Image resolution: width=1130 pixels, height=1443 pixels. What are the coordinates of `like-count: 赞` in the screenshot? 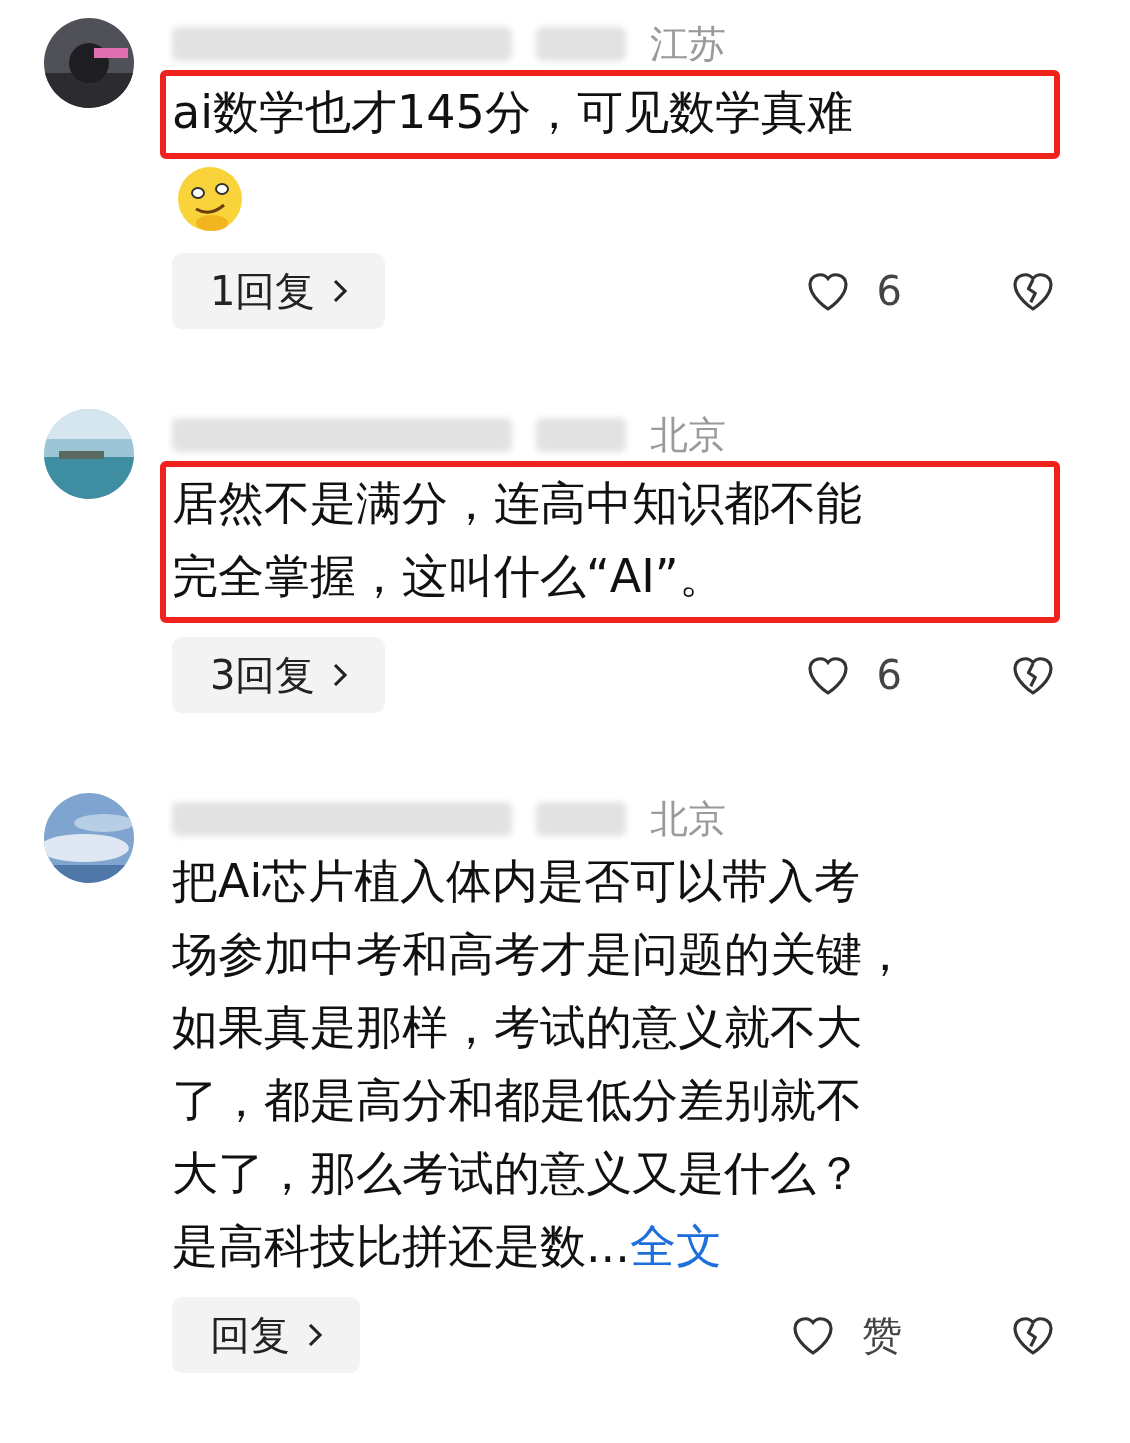 It's located at (882, 1335).